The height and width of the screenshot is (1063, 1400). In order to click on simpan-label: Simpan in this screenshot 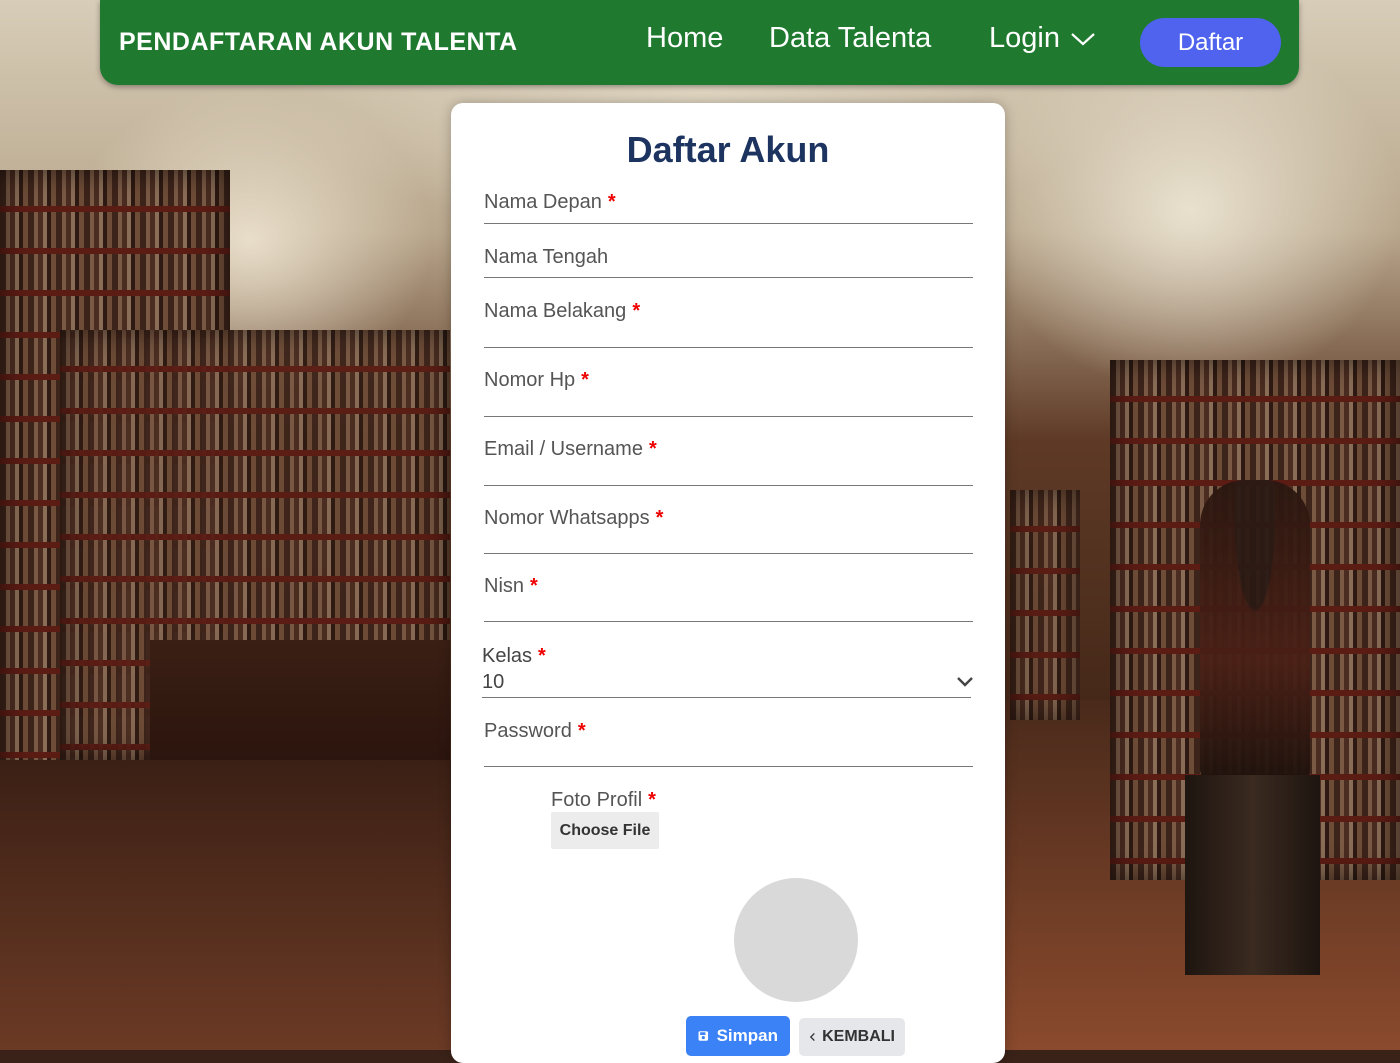, I will do `click(747, 1035)`.